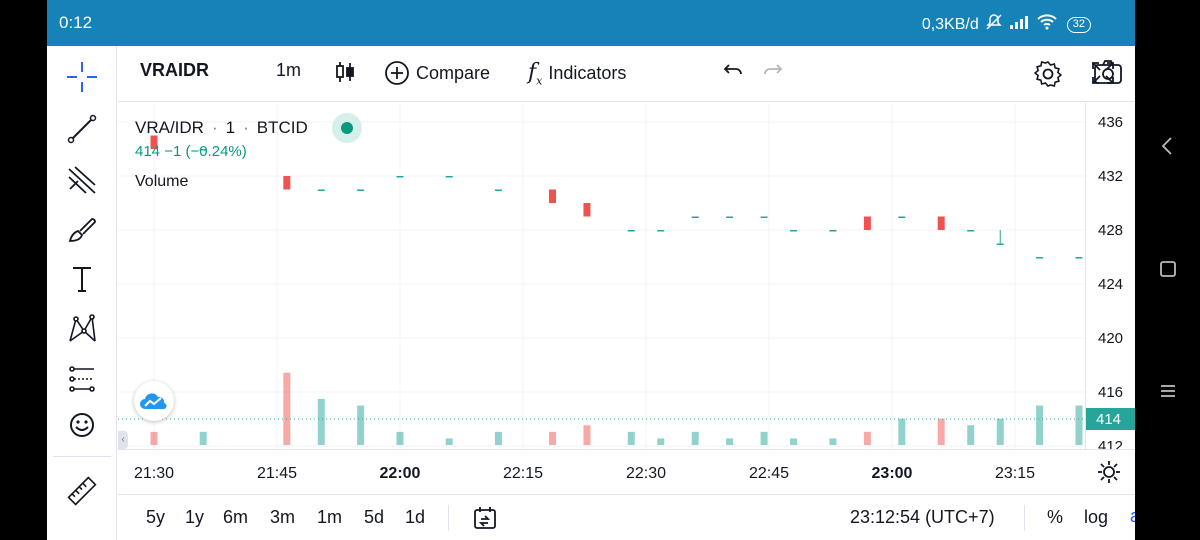 The height and width of the screenshot is (540, 1200). What do you see at coordinates (82, 179) in the screenshot?
I see `fib-icon` at bounding box center [82, 179].